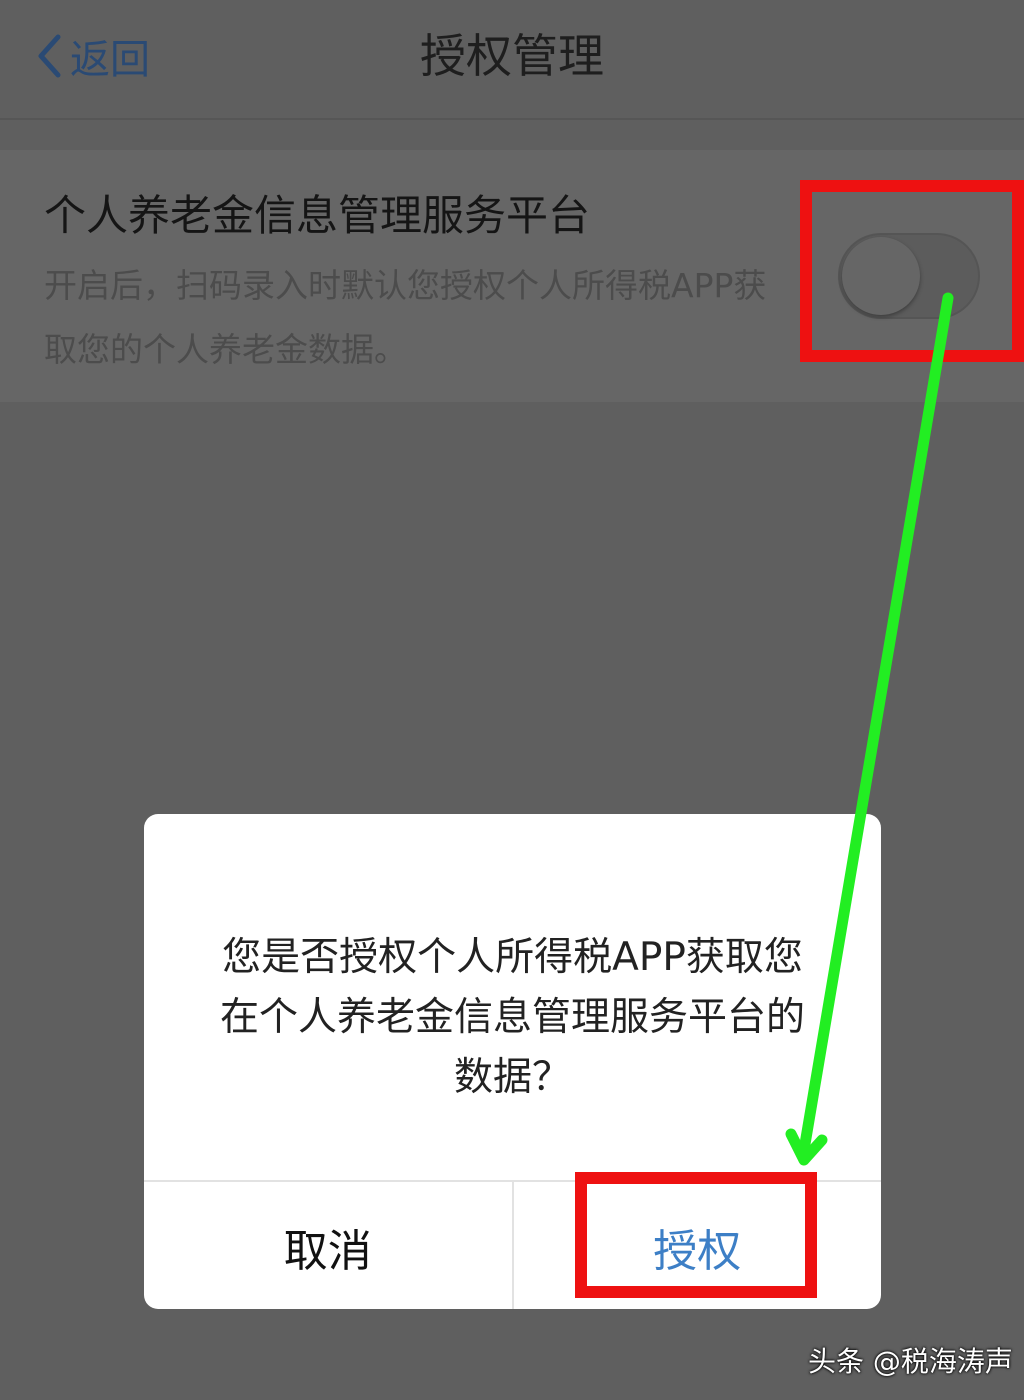 This screenshot has width=1024, height=1400. I want to click on annotation-box-toggle, so click(912, 271).